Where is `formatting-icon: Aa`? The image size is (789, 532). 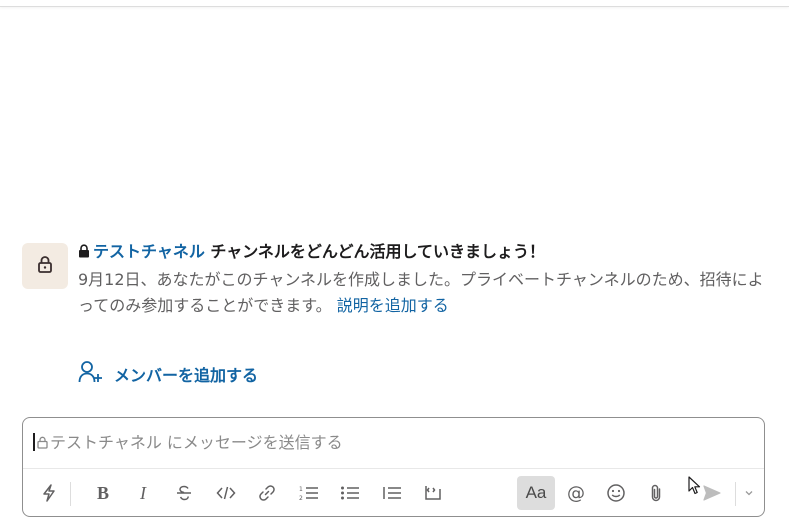
formatting-icon: Aa is located at coordinates (536, 492).